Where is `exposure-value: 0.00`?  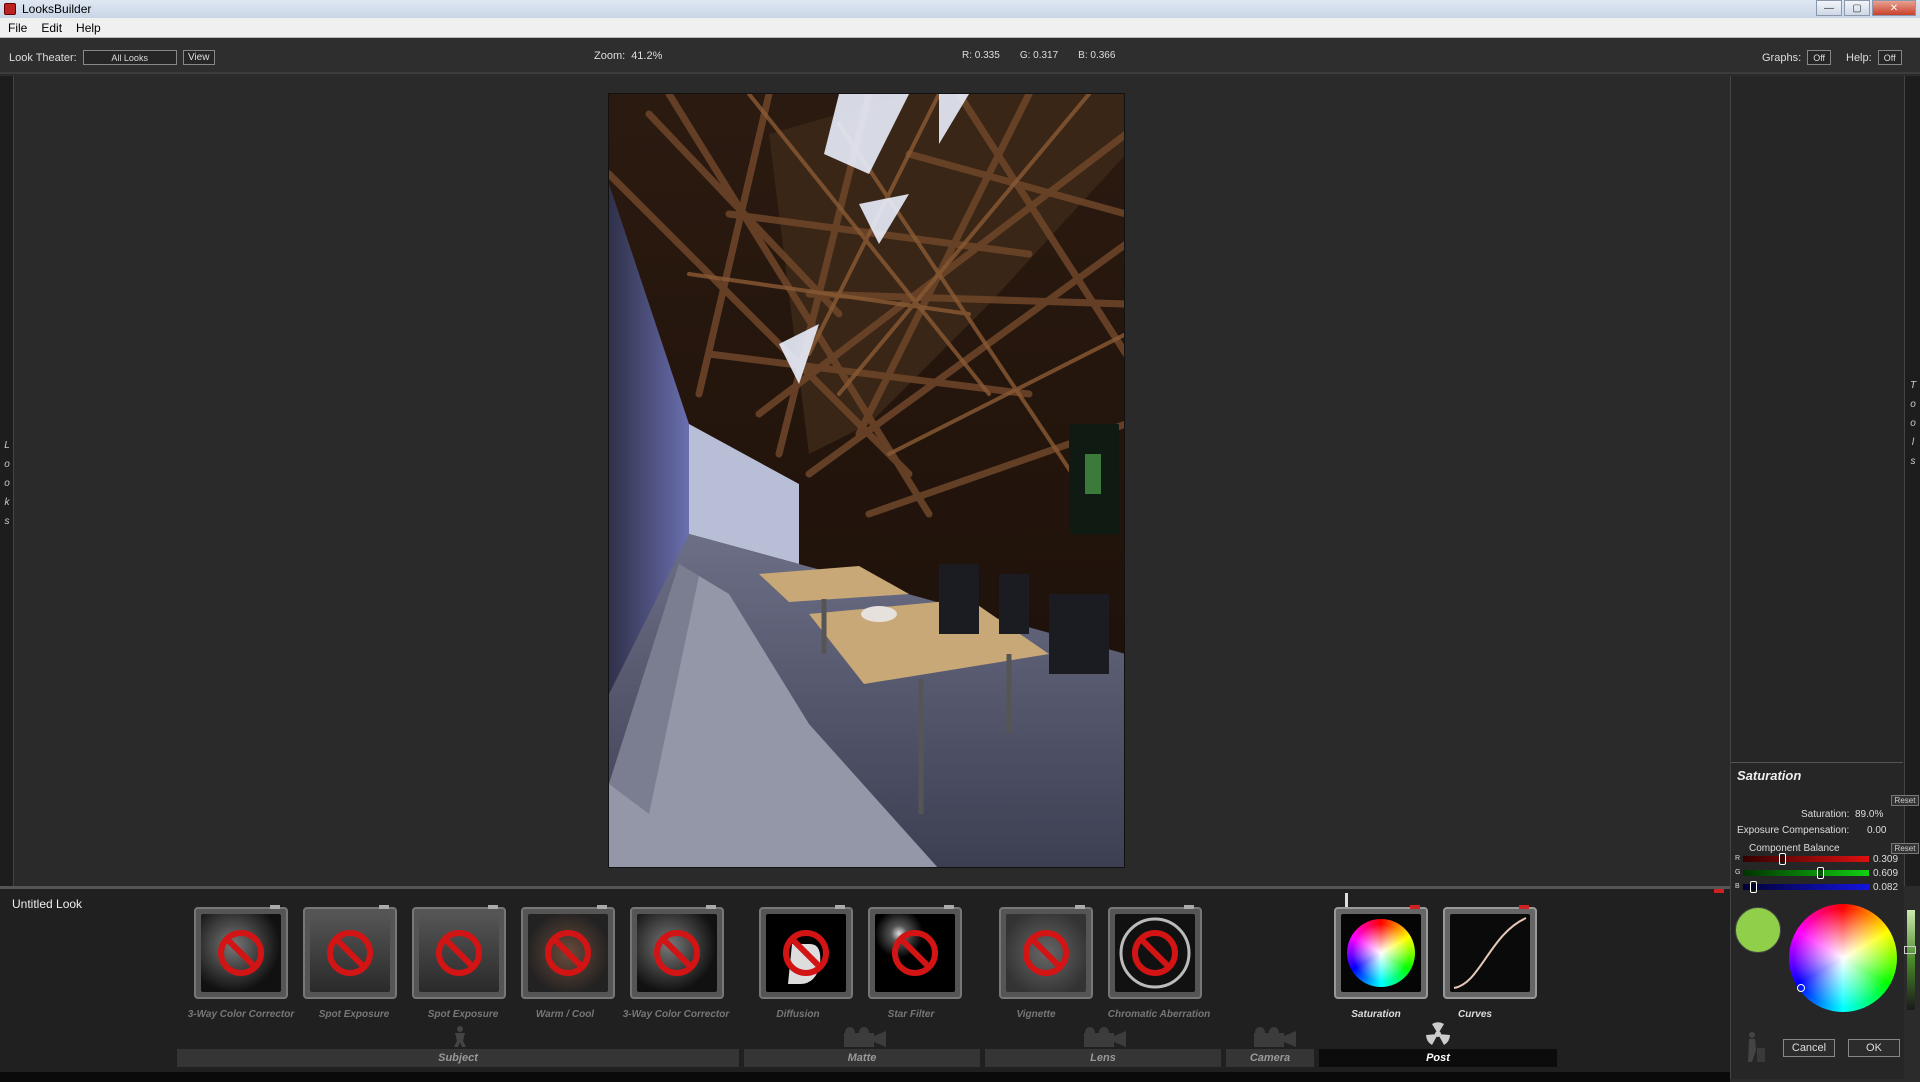 exposure-value: 0.00 is located at coordinates (1876, 830).